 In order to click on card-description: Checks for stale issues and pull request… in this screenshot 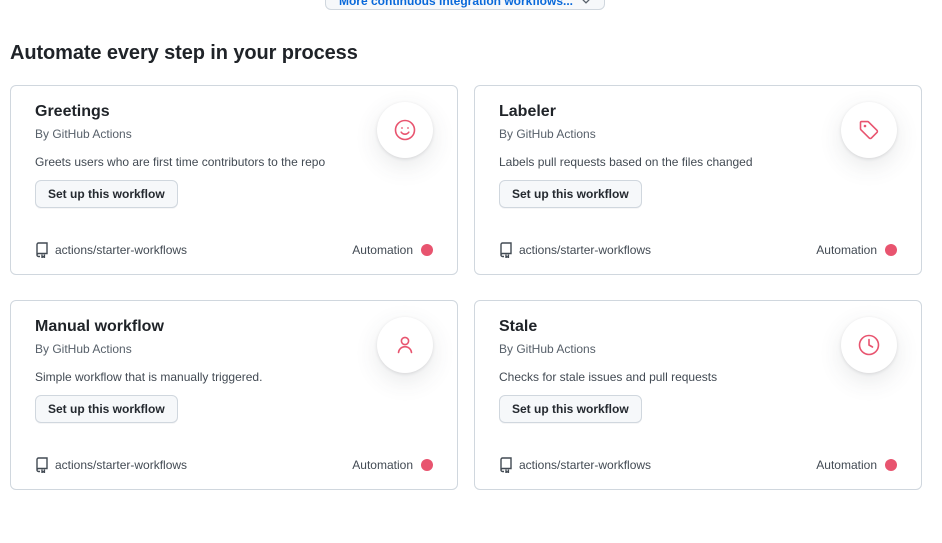, I will do `click(608, 377)`.